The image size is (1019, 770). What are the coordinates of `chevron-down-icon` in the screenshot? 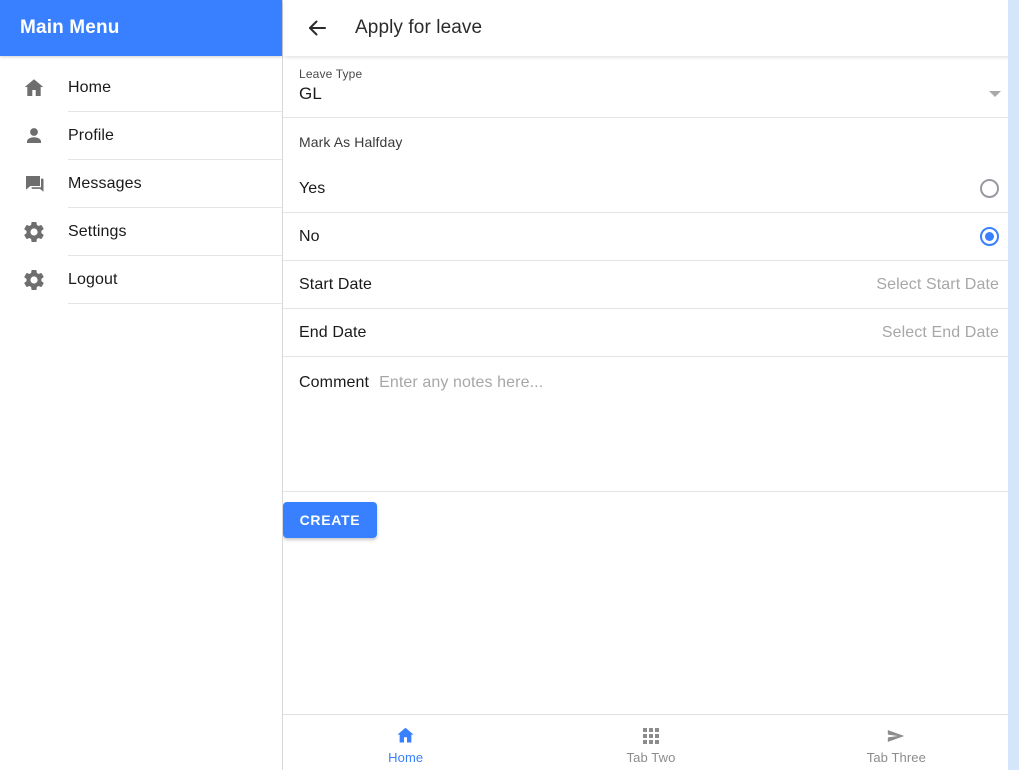 It's located at (995, 94).